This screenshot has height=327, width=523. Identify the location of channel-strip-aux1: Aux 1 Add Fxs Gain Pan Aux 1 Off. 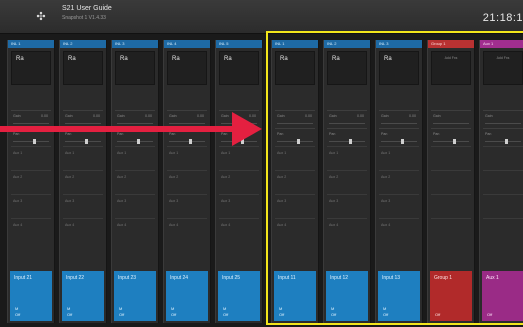
(501, 181).